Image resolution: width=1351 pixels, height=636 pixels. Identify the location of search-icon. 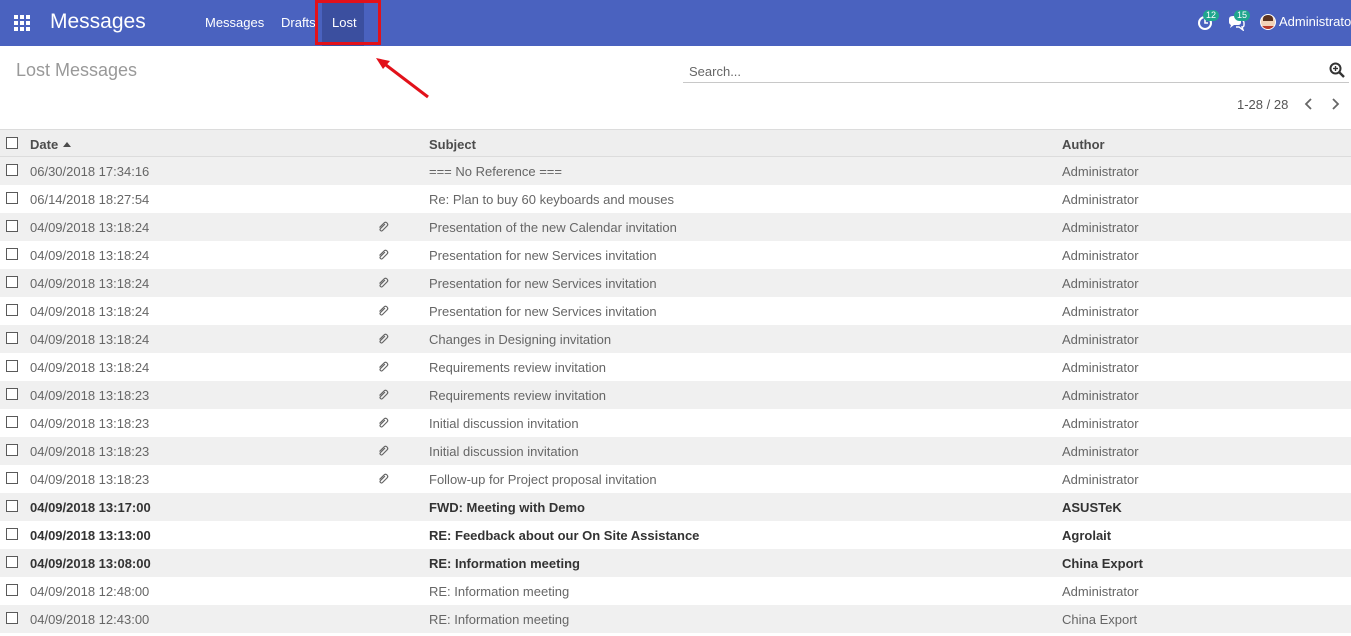
(1337, 70).